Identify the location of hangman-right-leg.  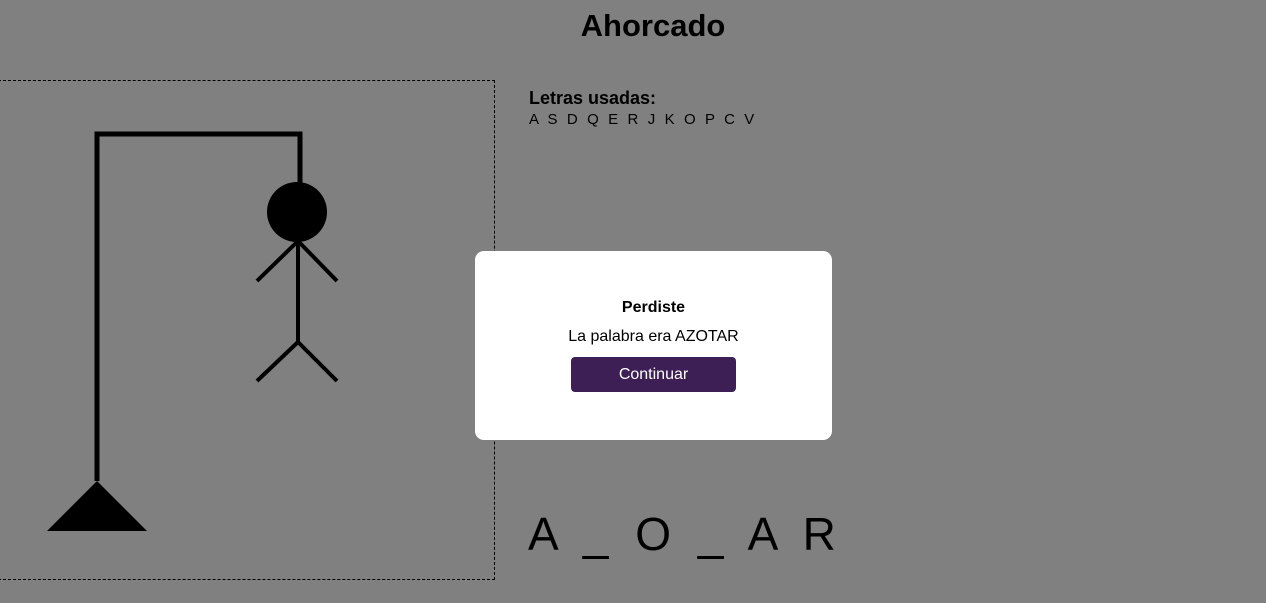
(317, 361).